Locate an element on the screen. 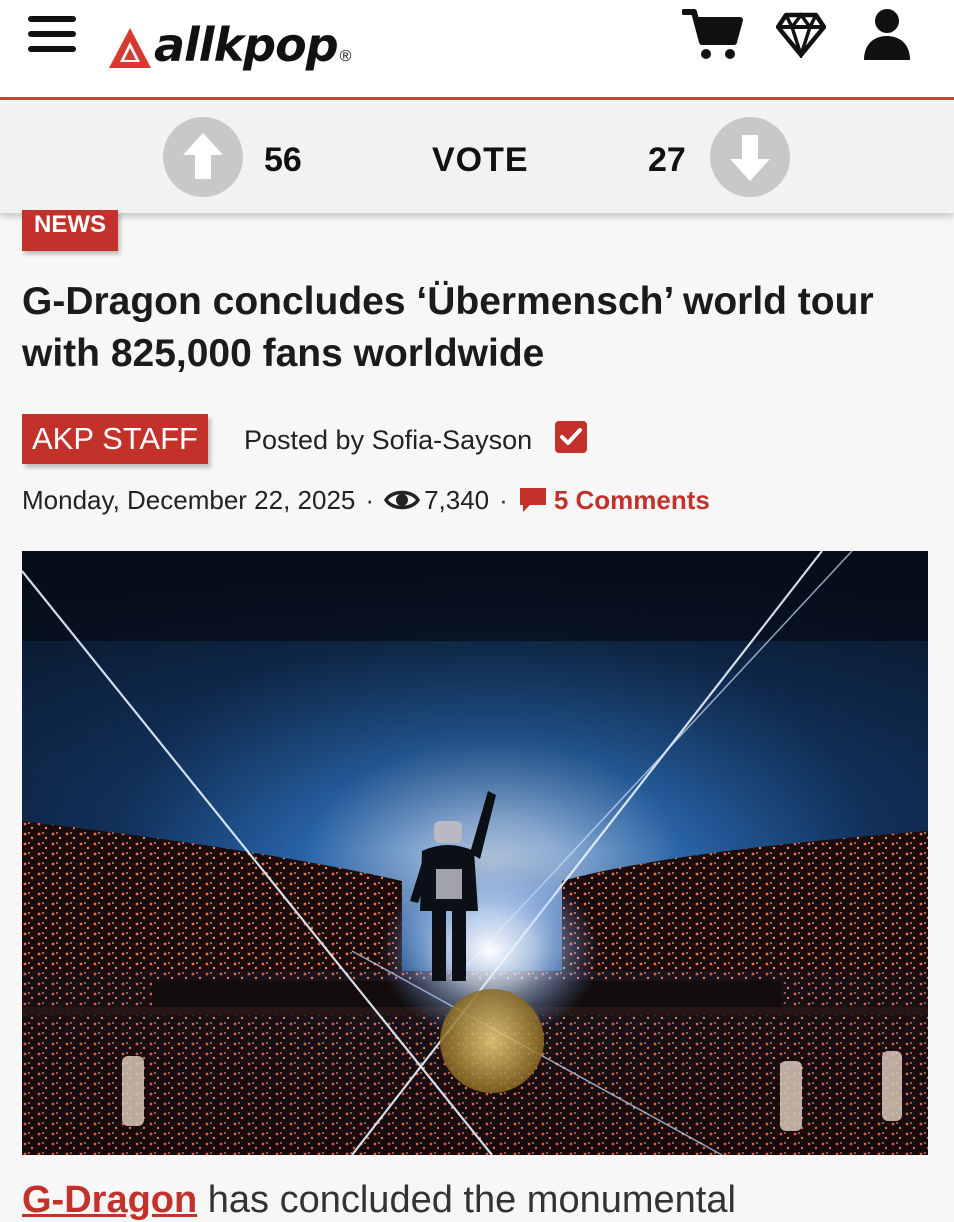 This screenshot has width=954, height=1222. staff-badge: AKP STAFF is located at coordinates (115, 439).